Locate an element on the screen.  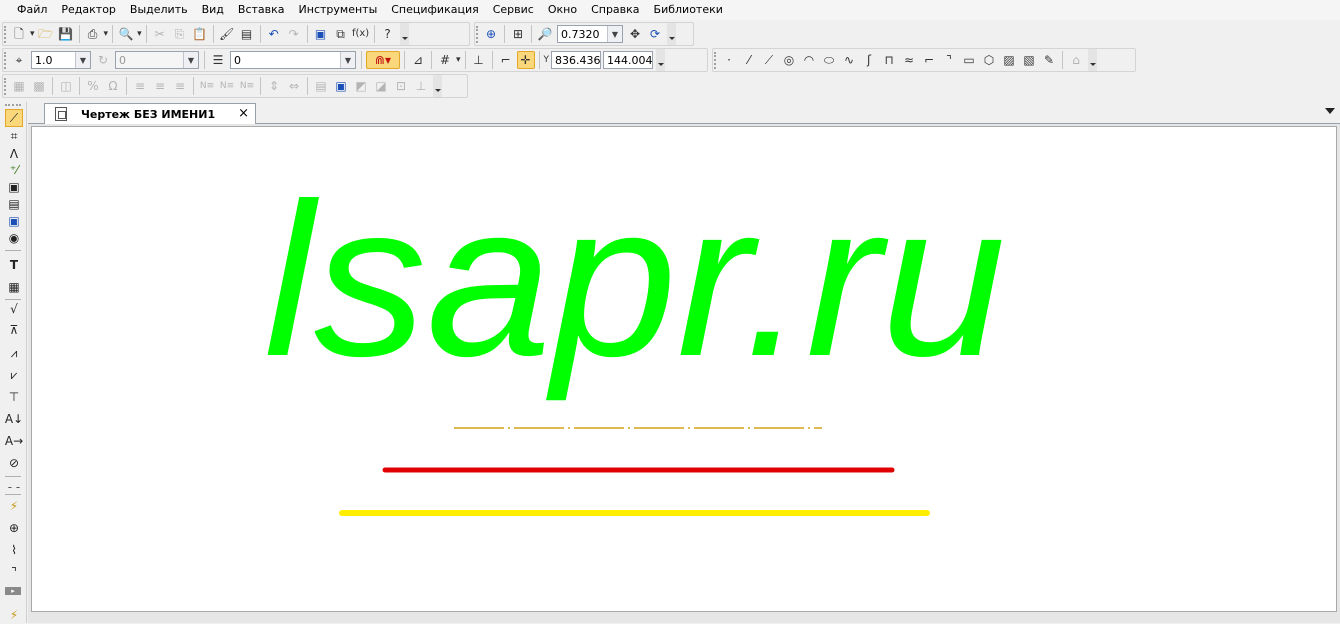
cursor-snap-icon: ✛ is located at coordinates (525, 60).